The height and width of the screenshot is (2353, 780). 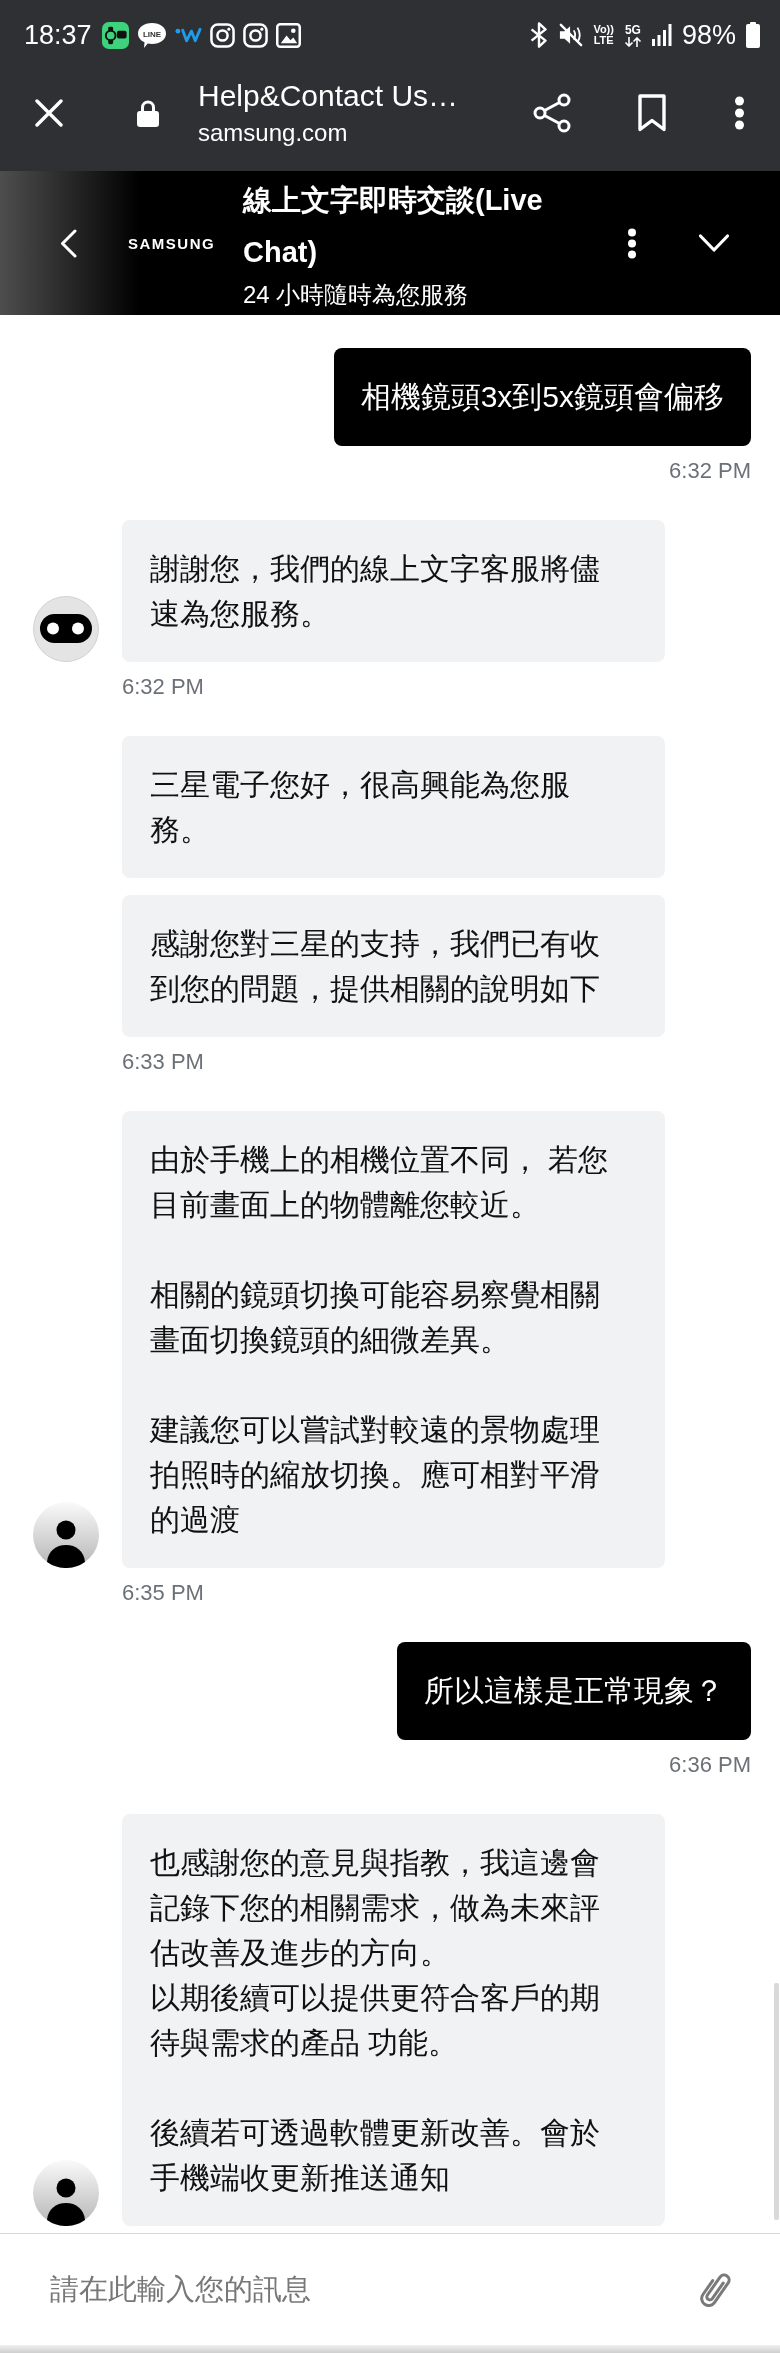 I want to click on message-input: 請在此輸入您的訊息, so click(x=364, y=2289).